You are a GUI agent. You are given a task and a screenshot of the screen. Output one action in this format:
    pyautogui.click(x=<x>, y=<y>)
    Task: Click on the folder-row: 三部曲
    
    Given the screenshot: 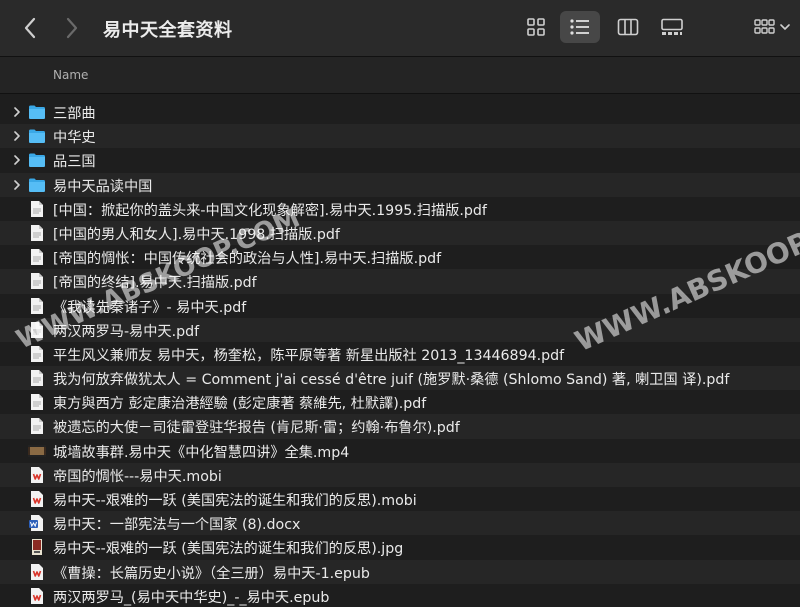 What is the action you would take?
    pyautogui.click(x=400, y=112)
    